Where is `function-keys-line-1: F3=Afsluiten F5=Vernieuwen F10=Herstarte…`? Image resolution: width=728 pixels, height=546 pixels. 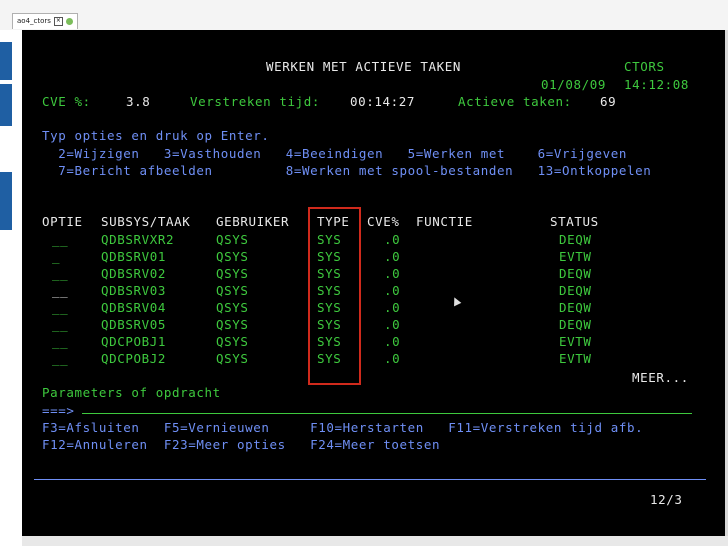
function-keys-line-1: F3=Afsluiten F5=Vernieuwen F10=Herstarte… is located at coordinates (342, 428).